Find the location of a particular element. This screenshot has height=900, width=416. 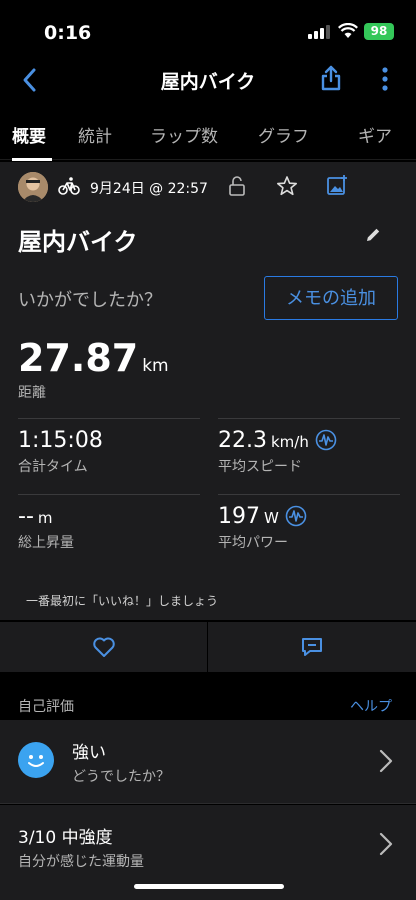

tab-laps: ラップ数 is located at coordinates (184, 134).